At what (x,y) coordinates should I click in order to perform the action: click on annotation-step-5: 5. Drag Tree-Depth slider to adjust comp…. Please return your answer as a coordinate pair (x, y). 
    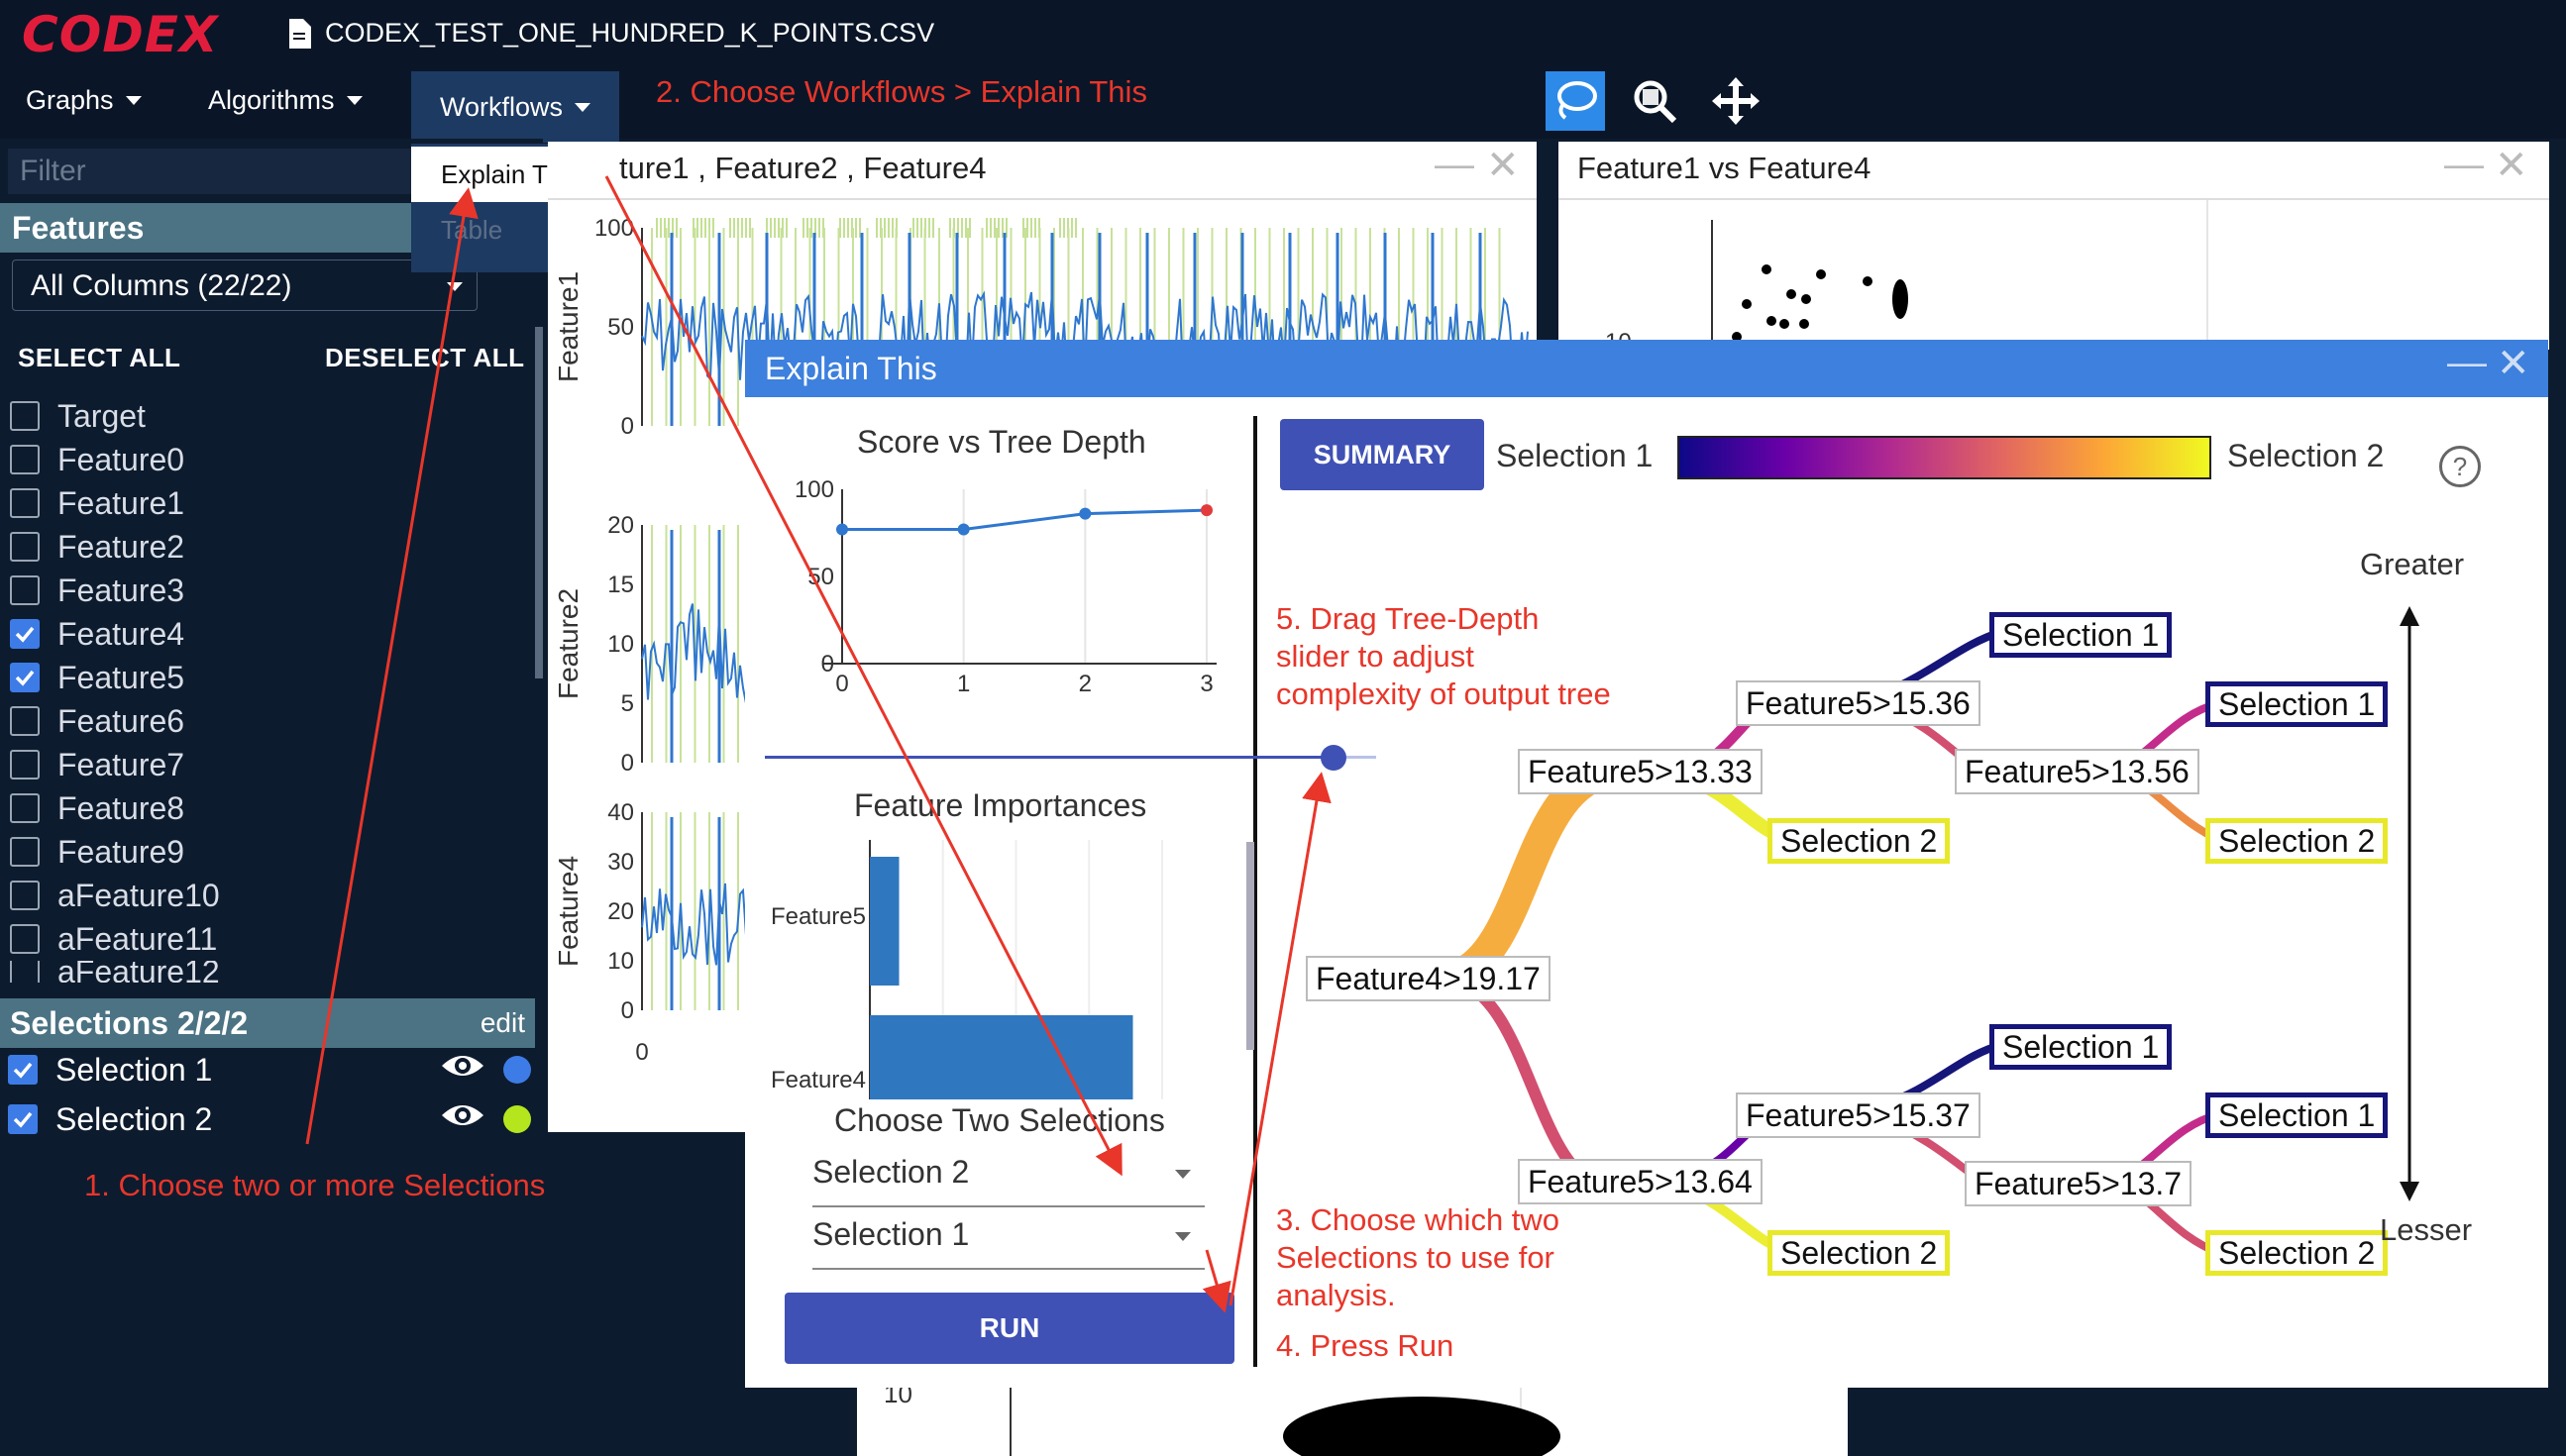
    Looking at the image, I should click on (1443, 656).